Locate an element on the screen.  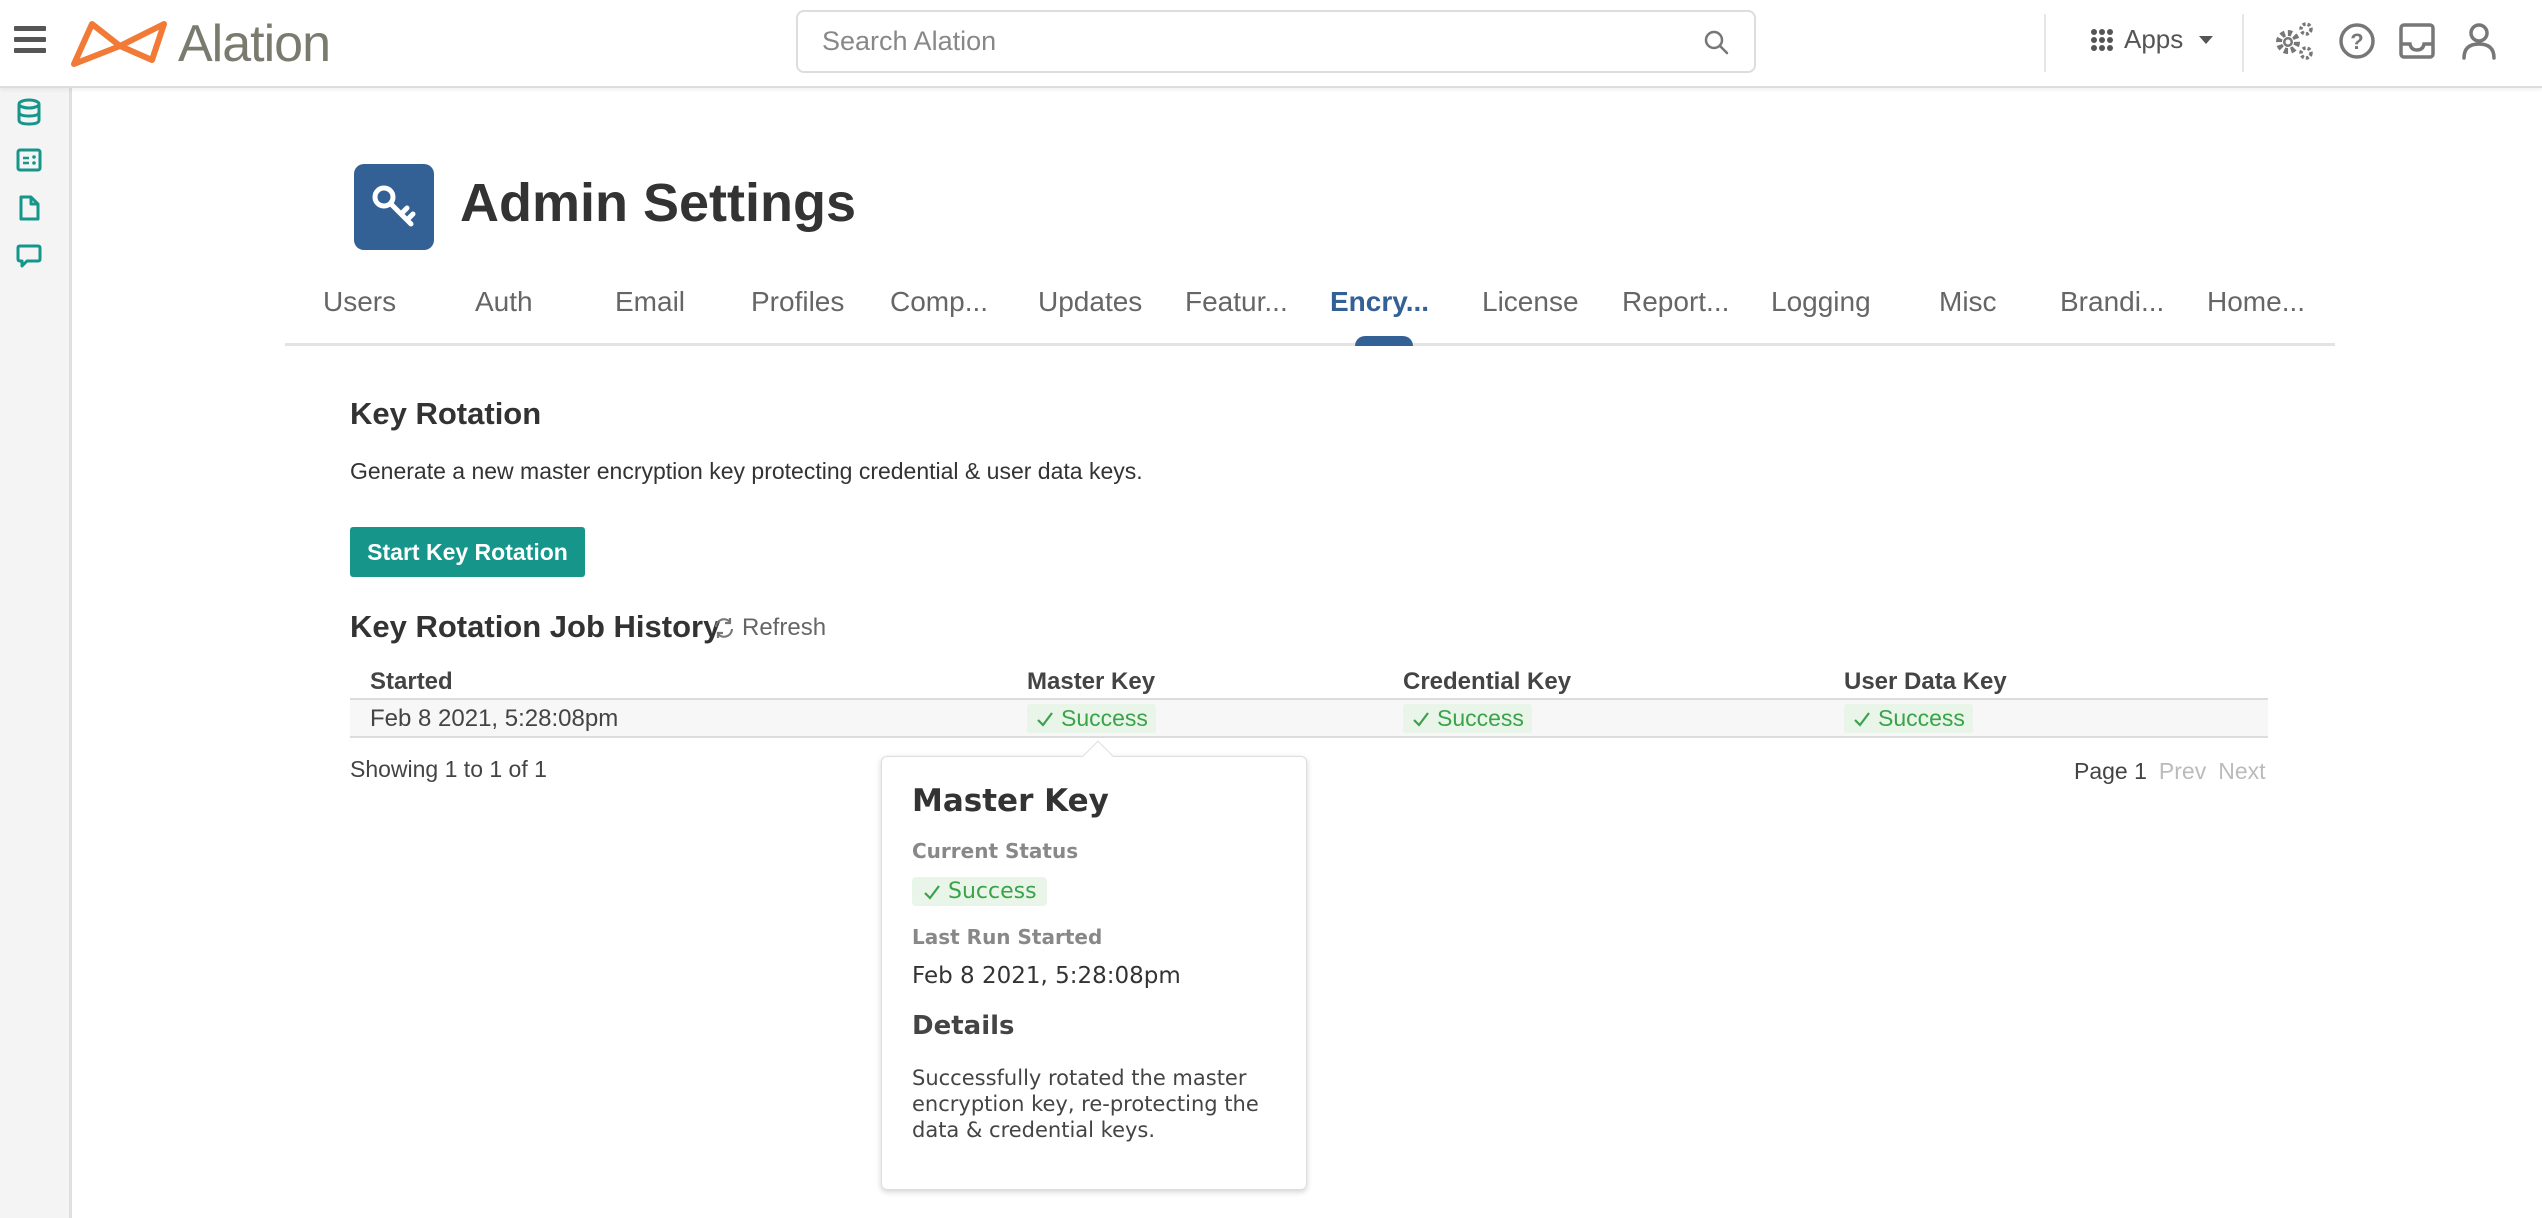
pagination: Page 1 Prev Next is located at coordinates (2170, 771).